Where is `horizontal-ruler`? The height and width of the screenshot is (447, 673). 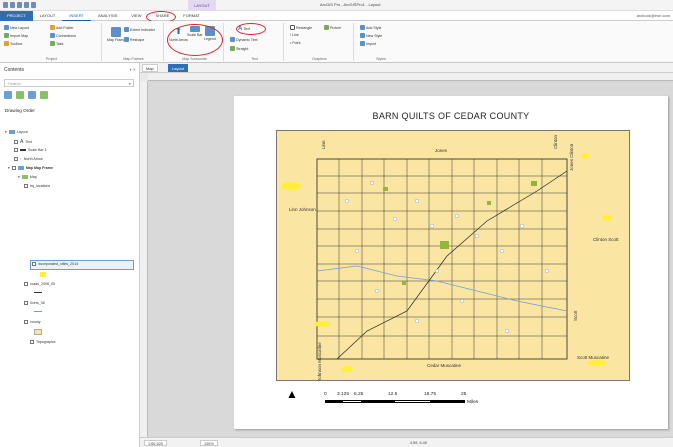 horizontal-ruler is located at coordinates (410, 77).